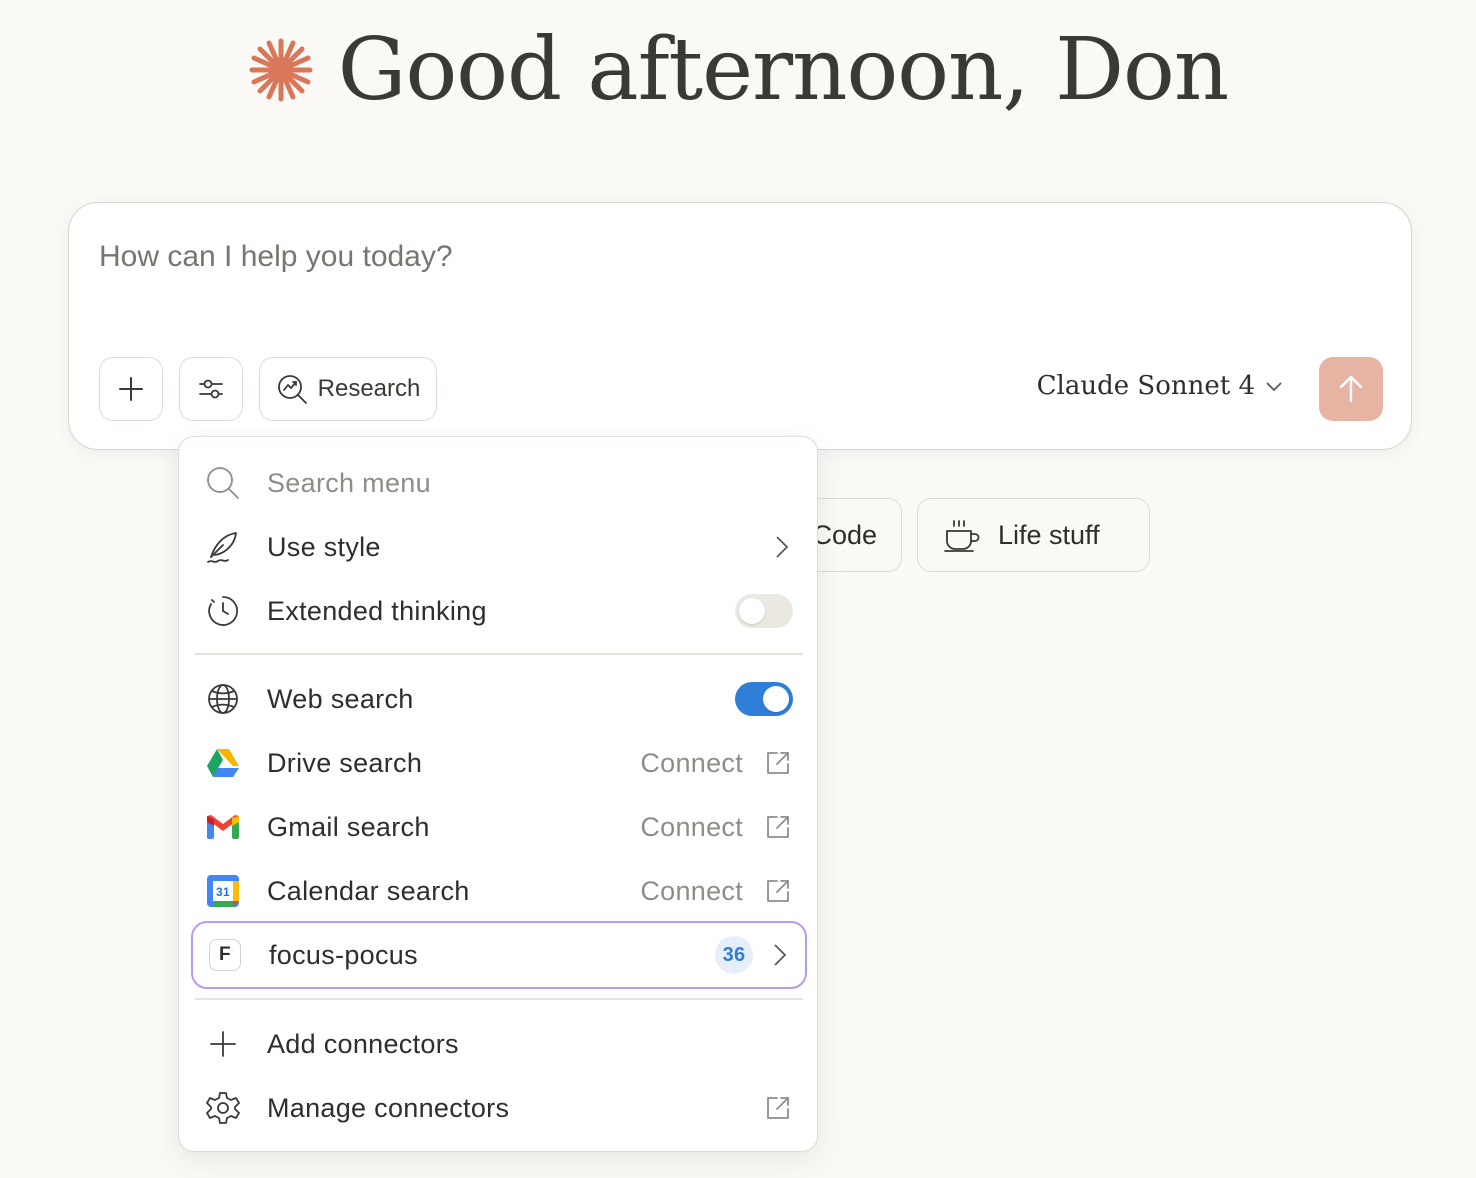 The height and width of the screenshot is (1178, 1476). Describe the element at coordinates (324, 546) in the screenshot. I see `menu-item-label: Use style` at that location.